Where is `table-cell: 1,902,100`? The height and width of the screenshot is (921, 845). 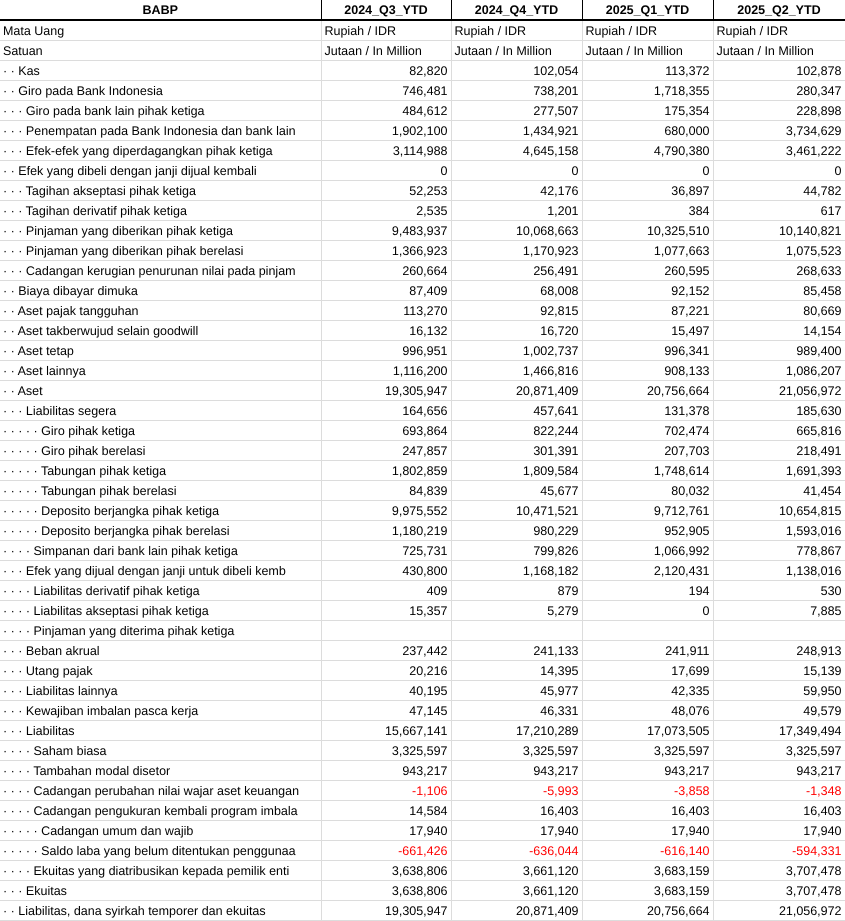
table-cell: 1,902,100 is located at coordinates (386, 130).